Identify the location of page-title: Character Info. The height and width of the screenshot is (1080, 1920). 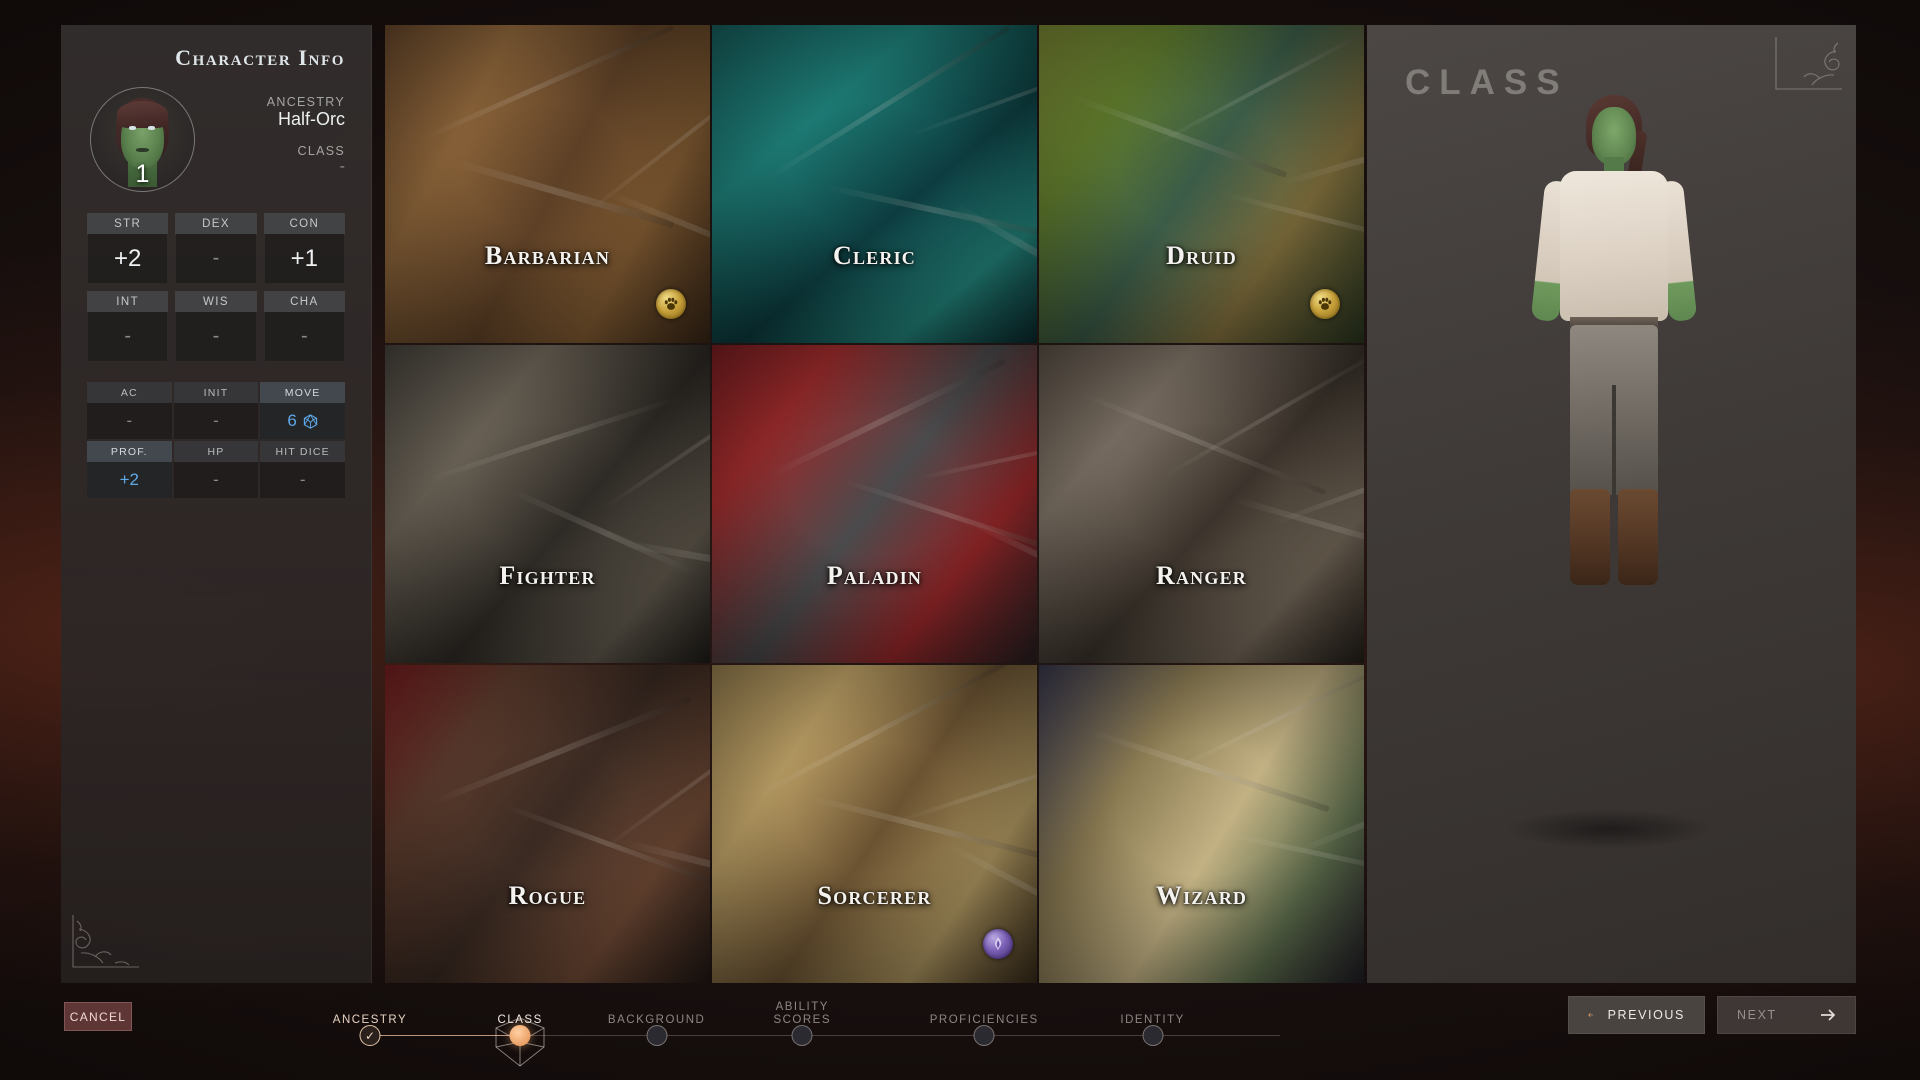
(260, 57).